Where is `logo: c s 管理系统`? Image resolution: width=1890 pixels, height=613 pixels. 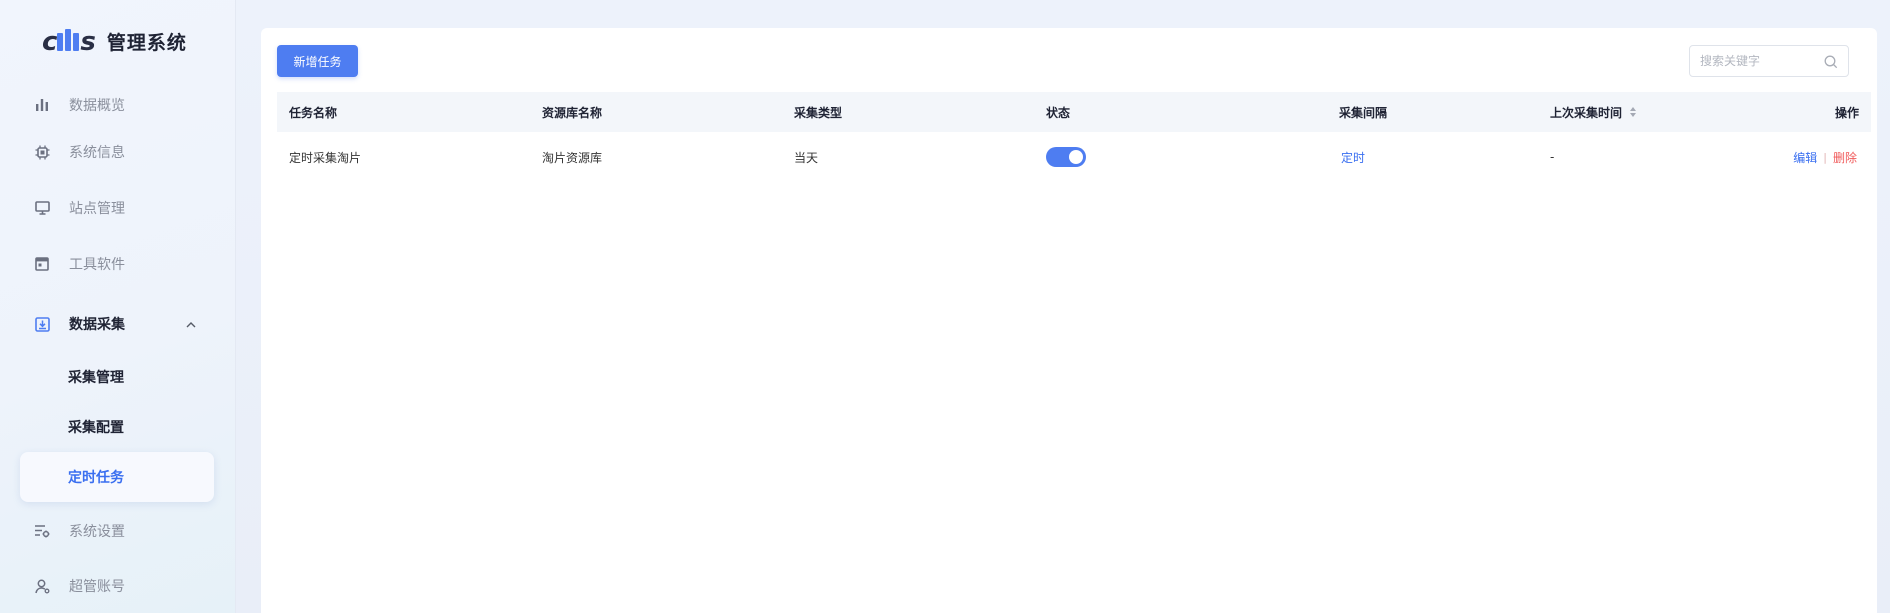 logo: c s 管理系统 is located at coordinates (114, 41).